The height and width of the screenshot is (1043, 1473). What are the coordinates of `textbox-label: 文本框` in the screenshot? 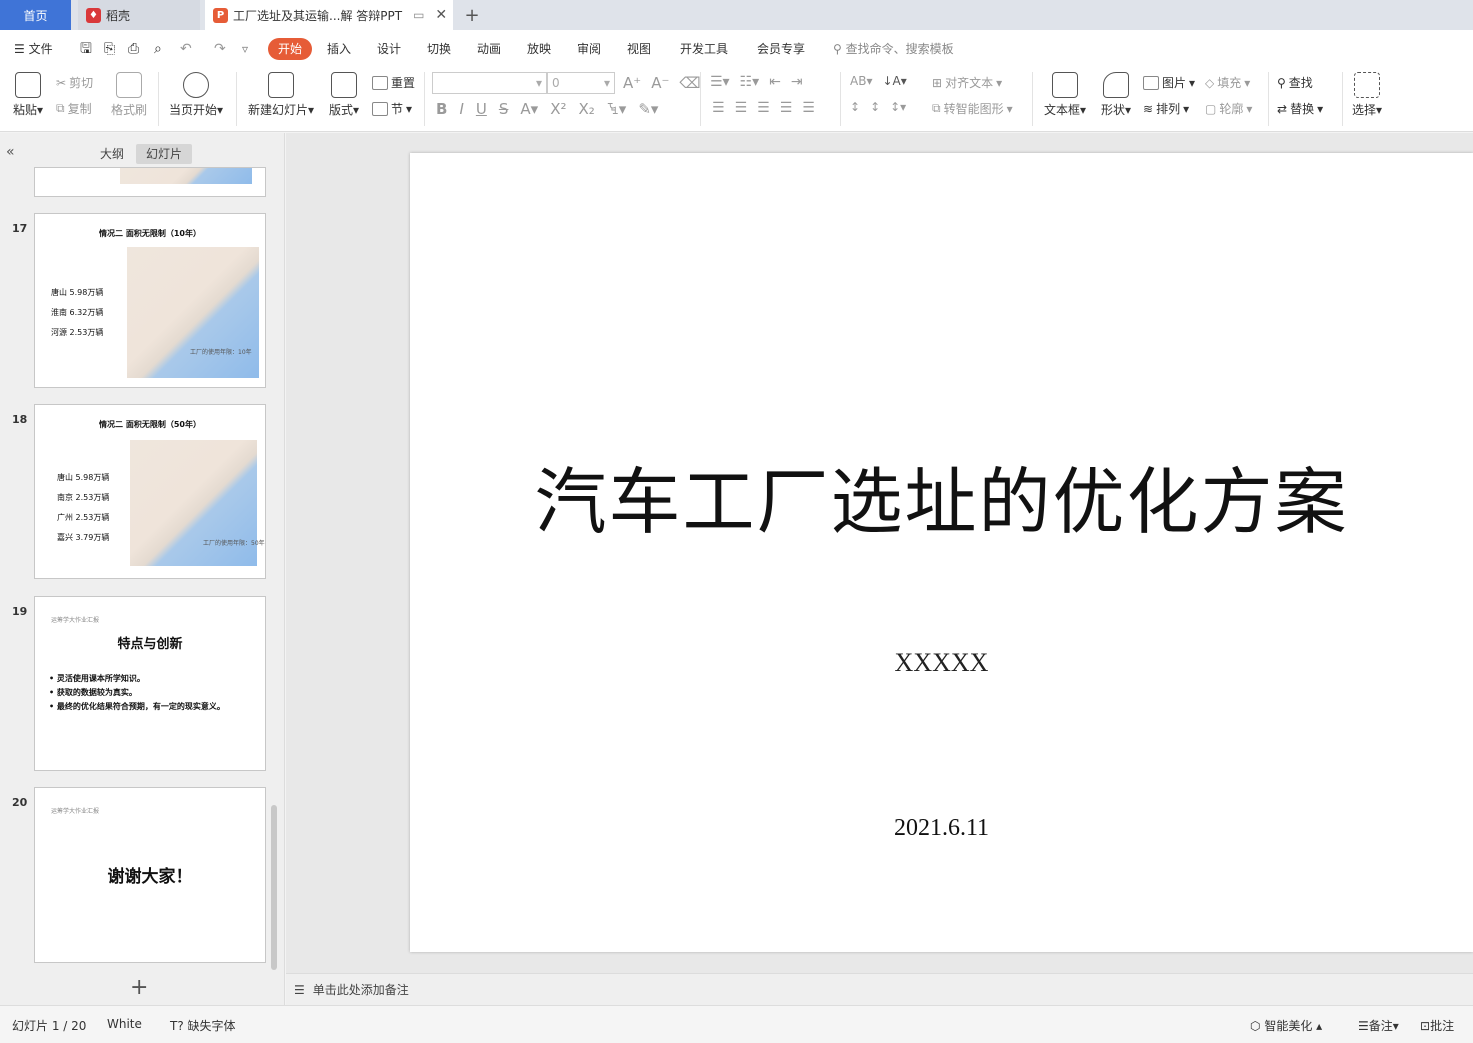 It's located at (1061, 110).